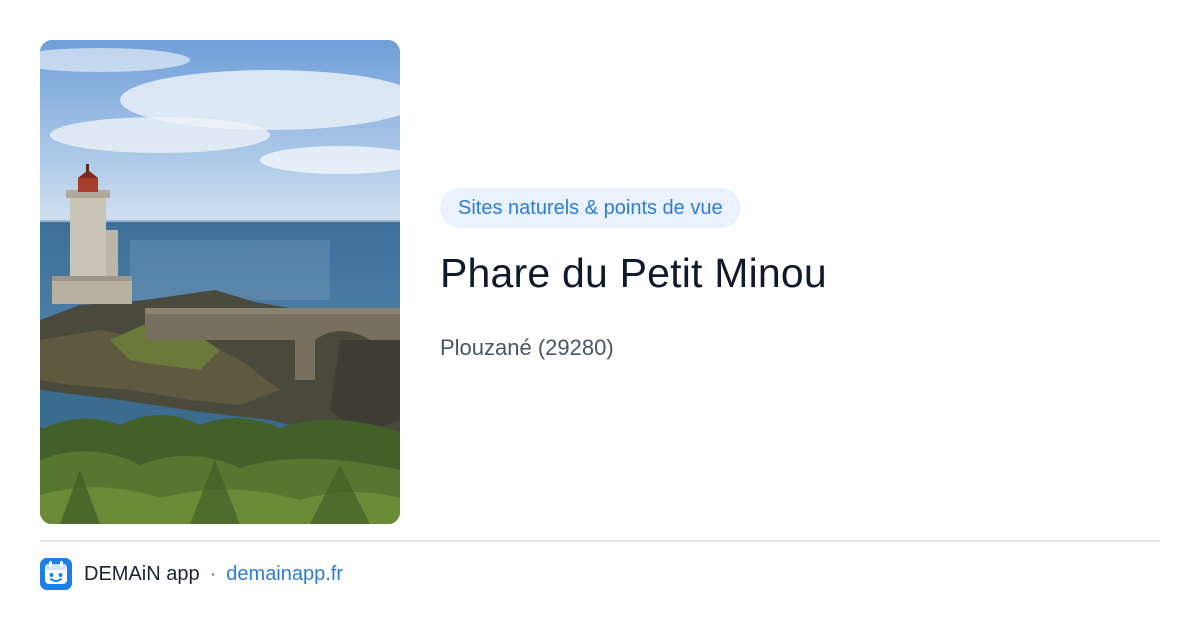 This screenshot has height=630, width=1200. What do you see at coordinates (284, 574) in the screenshot?
I see `app-website-link: demainapp.fr` at bounding box center [284, 574].